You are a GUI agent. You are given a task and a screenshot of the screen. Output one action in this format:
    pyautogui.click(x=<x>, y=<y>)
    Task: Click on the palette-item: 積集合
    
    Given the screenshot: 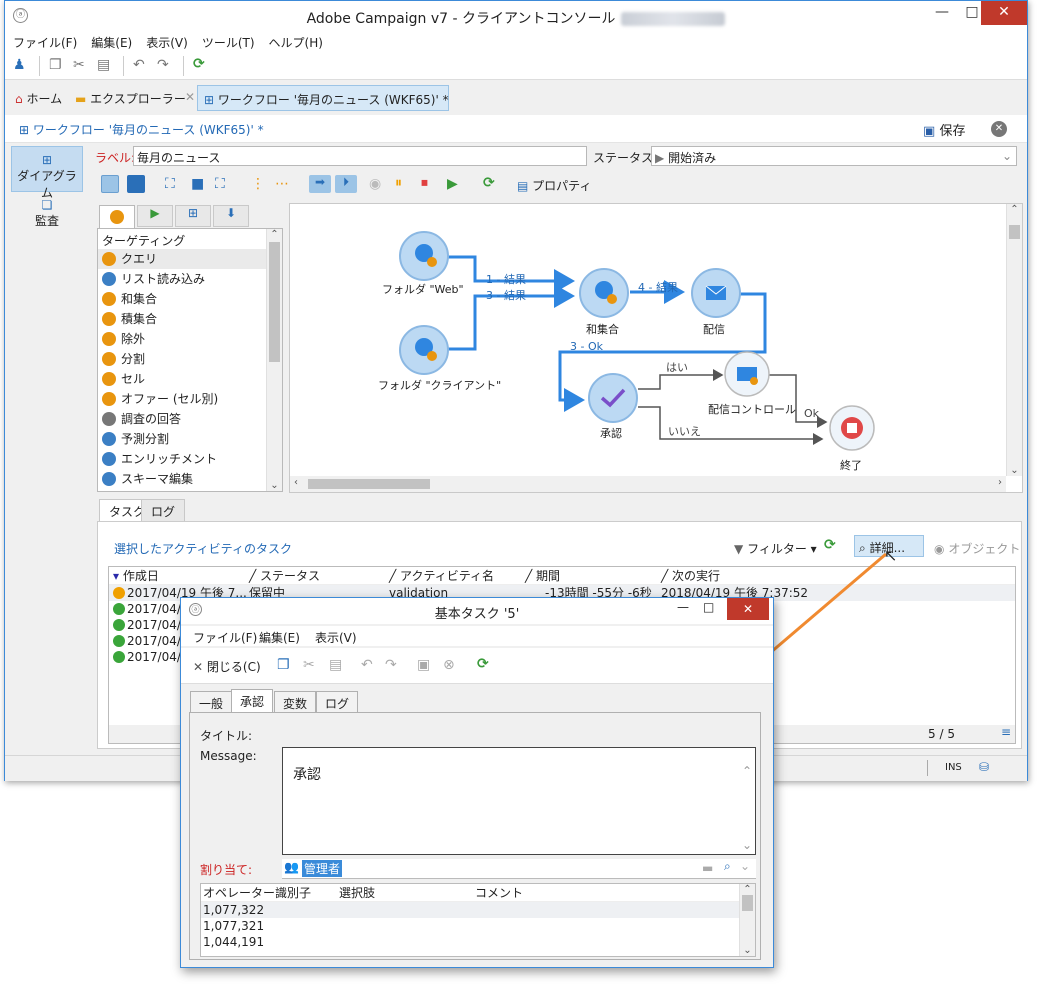 What is the action you would take?
    pyautogui.click(x=190, y=319)
    